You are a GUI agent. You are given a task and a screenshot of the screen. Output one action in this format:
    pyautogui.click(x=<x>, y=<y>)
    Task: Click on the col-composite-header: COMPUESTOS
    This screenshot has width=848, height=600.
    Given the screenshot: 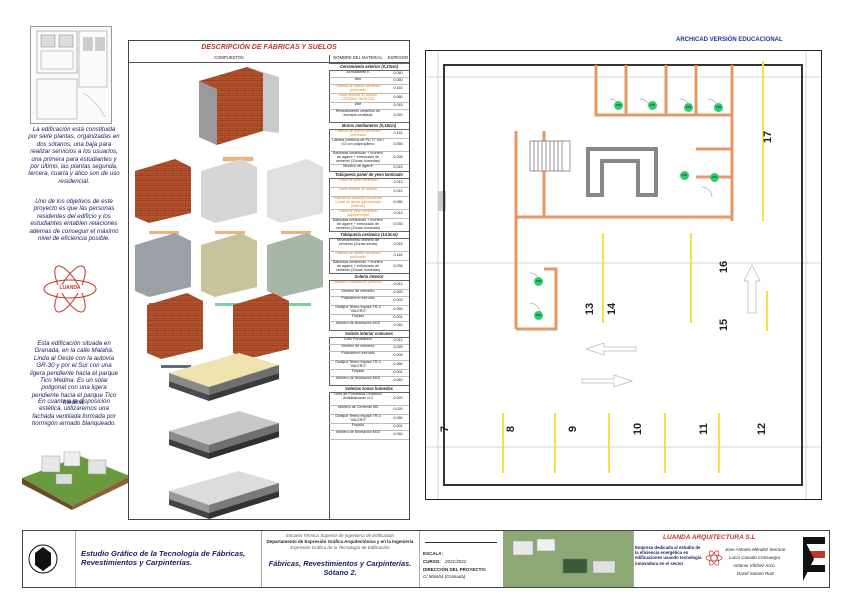 What is the action you would take?
    pyautogui.click(x=229, y=59)
    